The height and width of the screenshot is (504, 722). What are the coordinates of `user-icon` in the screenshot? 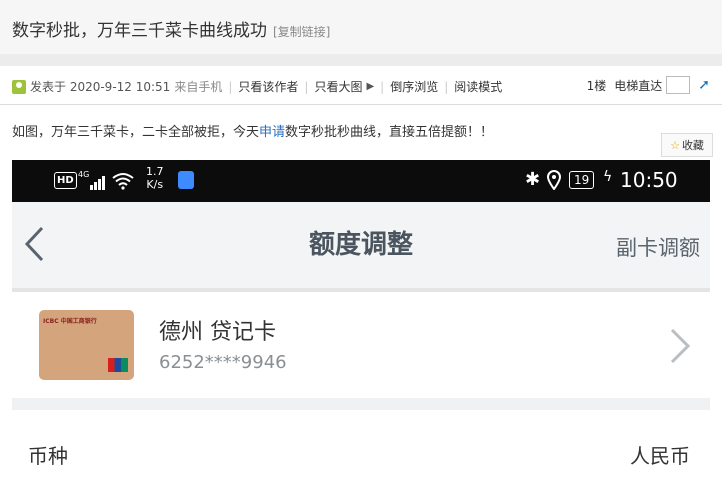 It's located at (19, 86).